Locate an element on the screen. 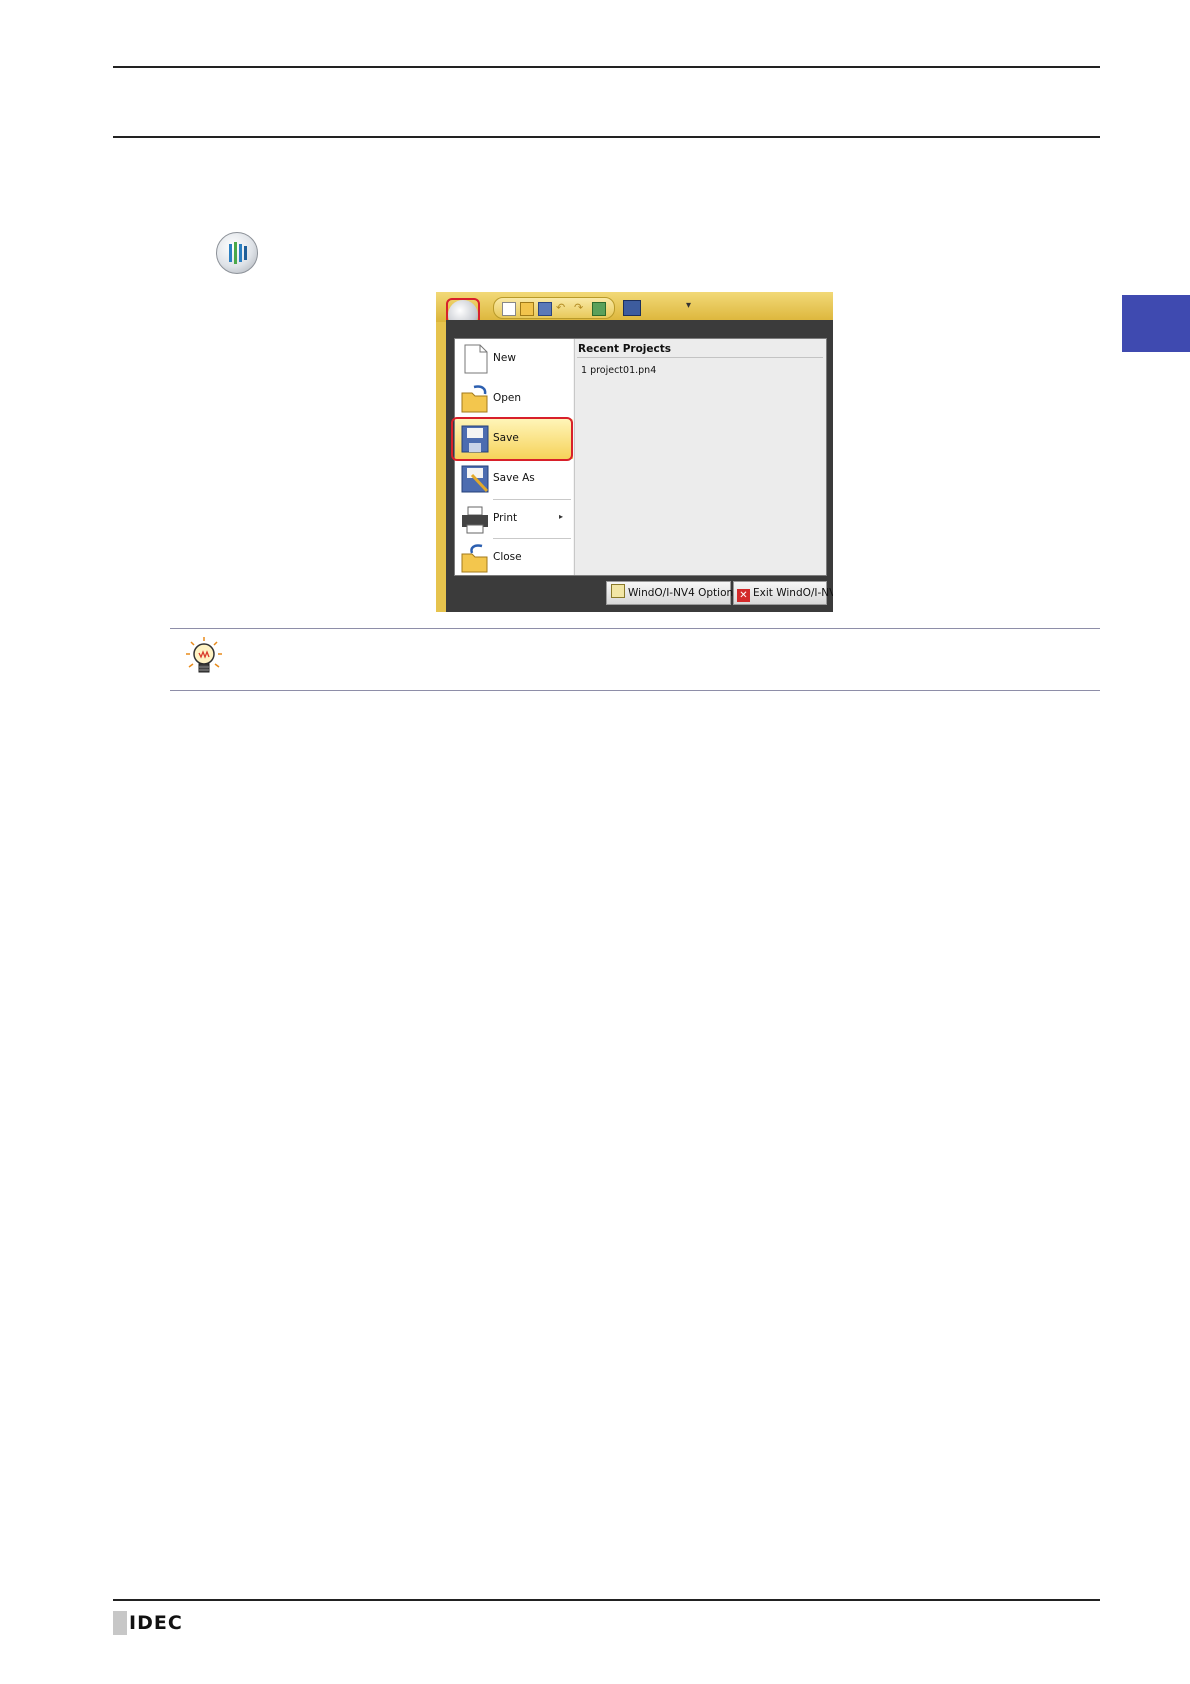 The height and width of the screenshot is (1684, 1190). options-button: WindO/I-NV4 Options is located at coordinates (672, 593).